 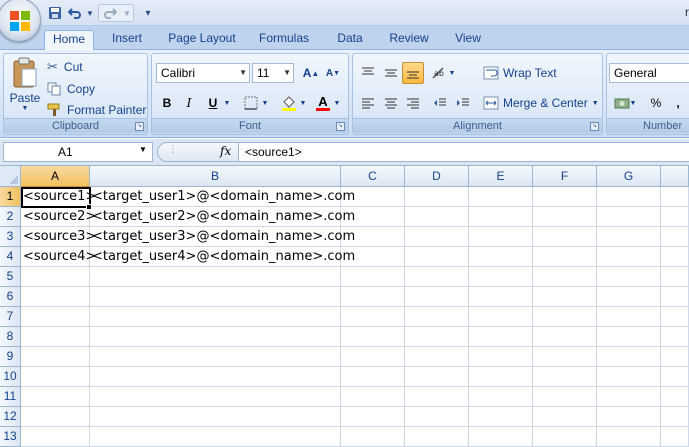 What do you see at coordinates (215, 337) in the screenshot?
I see `cell-b8` at bounding box center [215, 337].